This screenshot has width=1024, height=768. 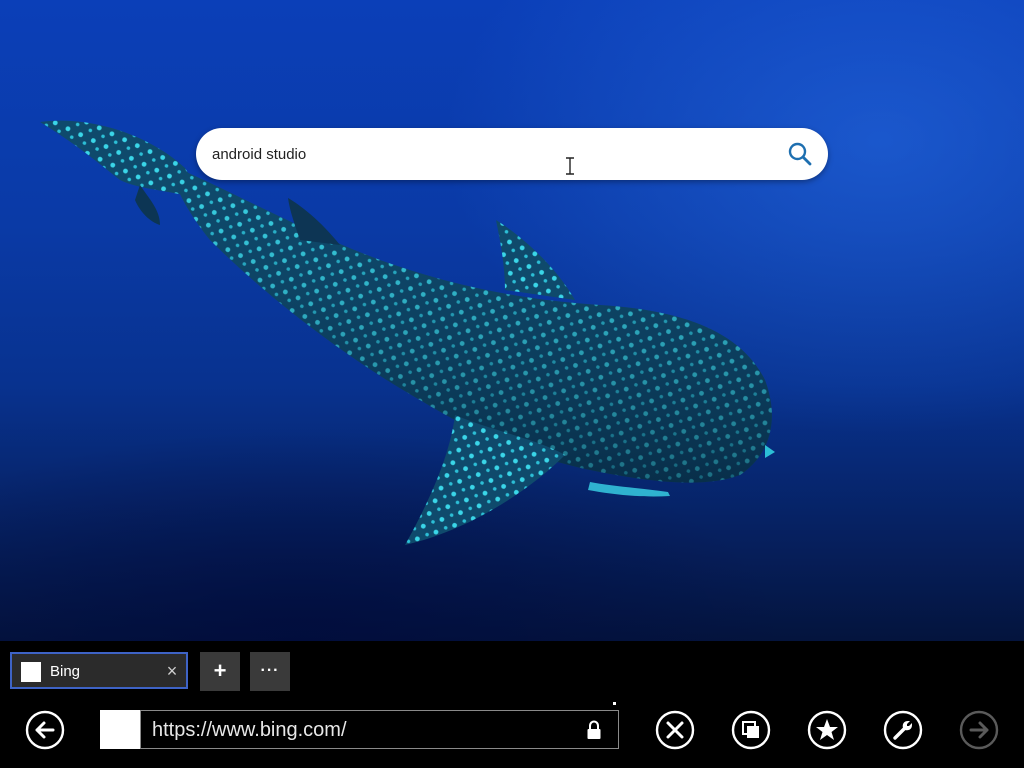 I want to click on stop-button, so click(x=675, y=730).